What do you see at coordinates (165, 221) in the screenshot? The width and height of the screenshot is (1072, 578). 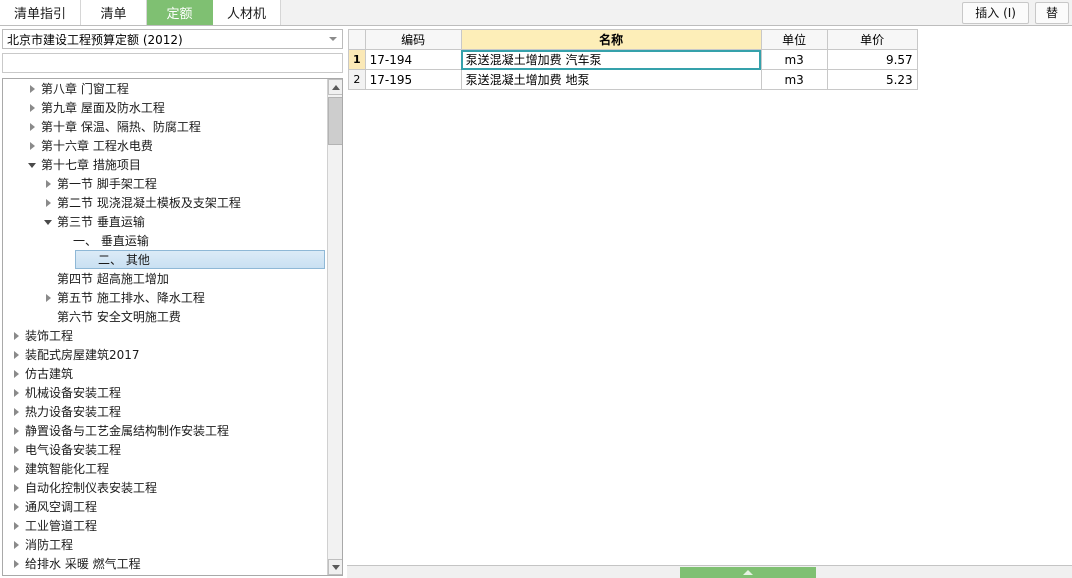 I see `tree-item: 第三节 垂直运输` at bounding box center [165, 221].